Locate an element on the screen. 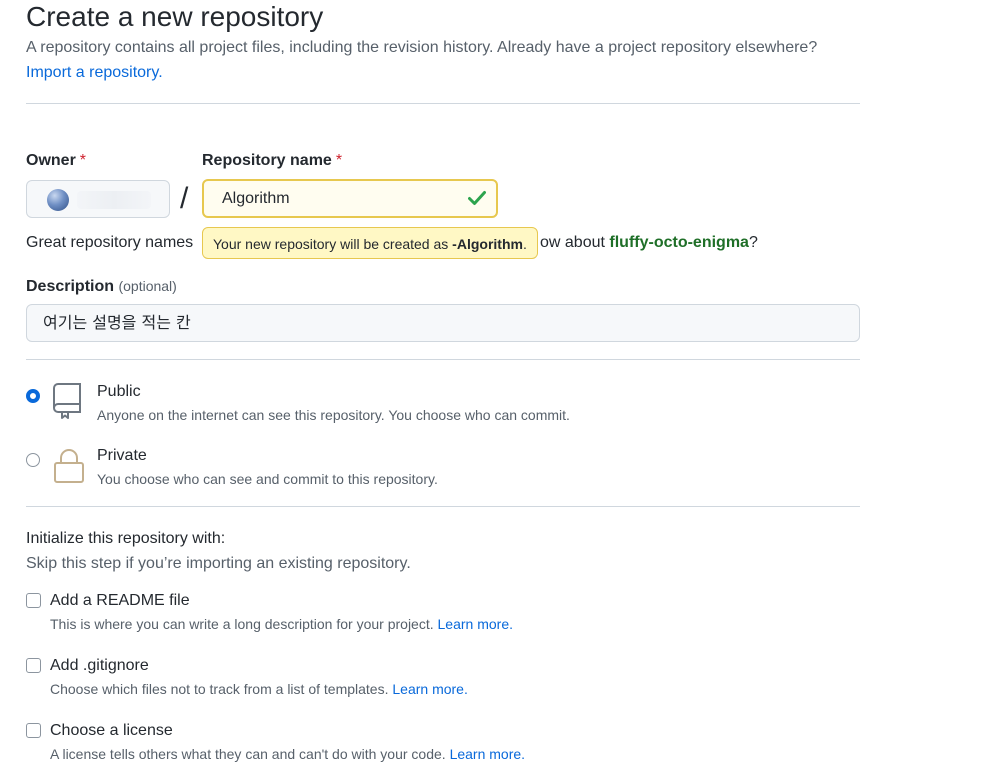 The image size is (998, 769). name-hint-prefix: Great repository names is located at coordinates (110, 242).